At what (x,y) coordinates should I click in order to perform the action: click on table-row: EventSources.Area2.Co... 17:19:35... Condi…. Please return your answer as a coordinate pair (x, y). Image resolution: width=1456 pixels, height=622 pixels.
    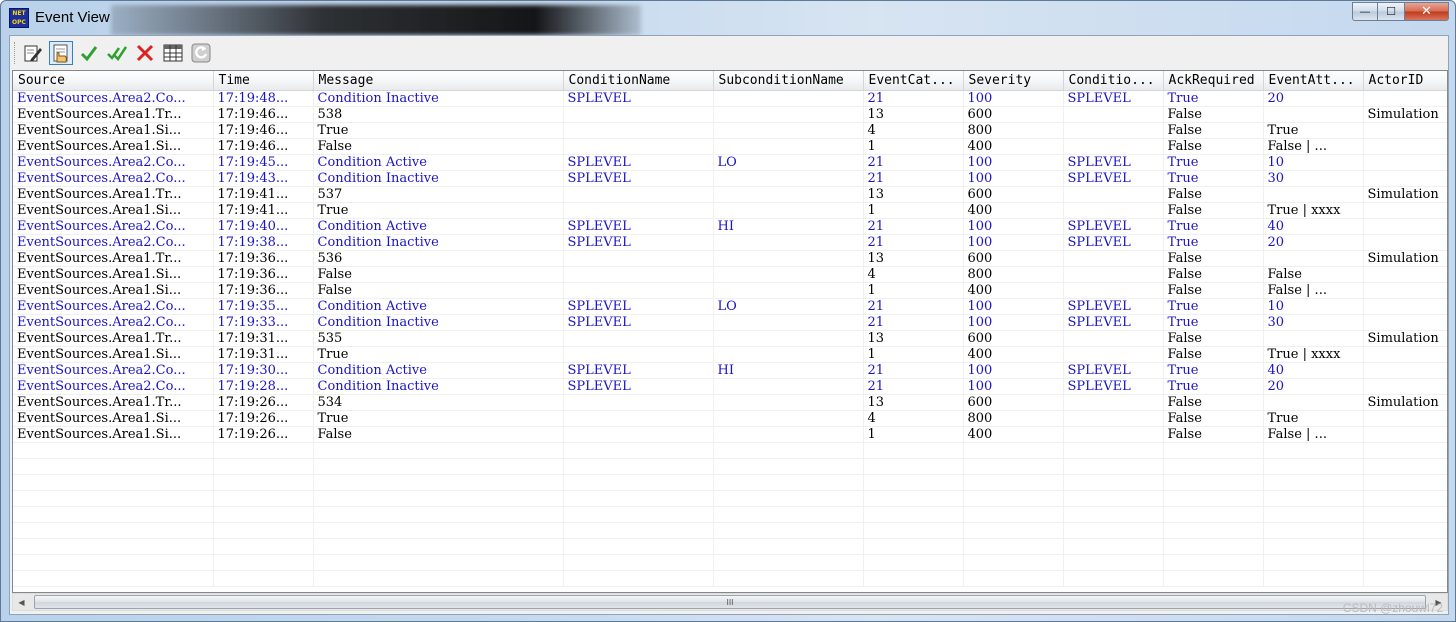
    Looking at the image, I should click on (730, 306).